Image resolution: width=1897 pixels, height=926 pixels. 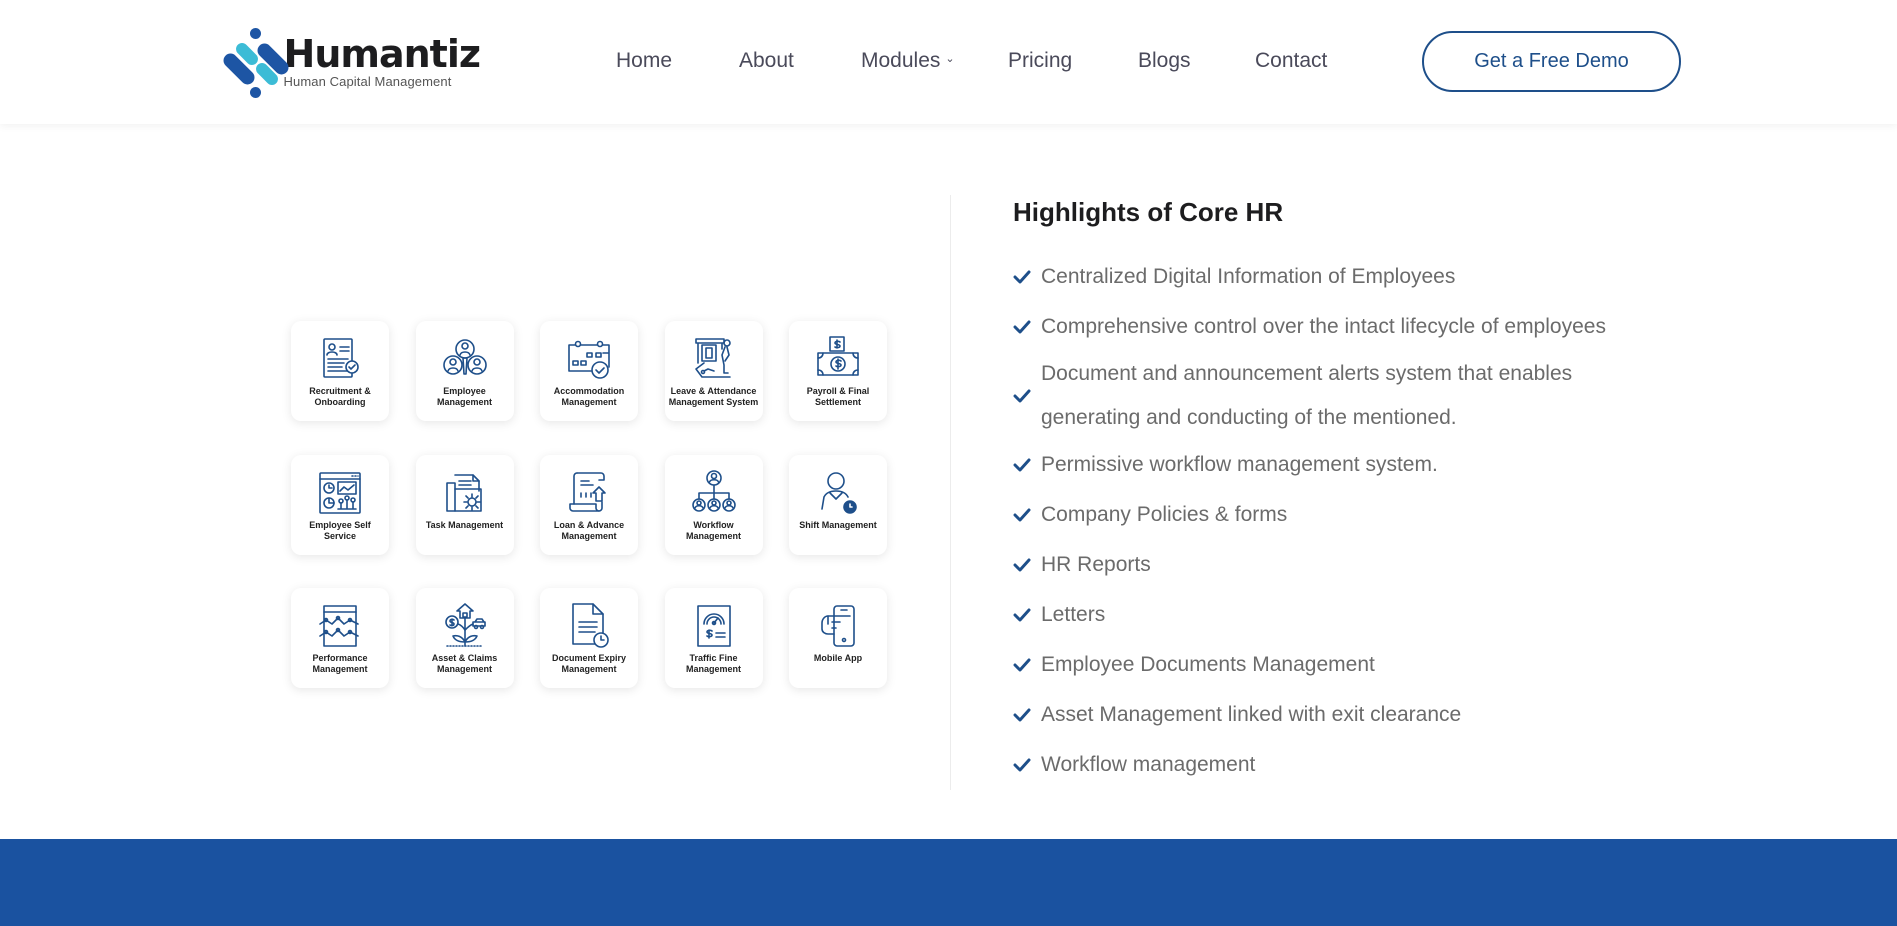 What do you see at coordinates (340, 359) in the screenshot?
I see `resume-check-icon` at bounding box center [340, 359].